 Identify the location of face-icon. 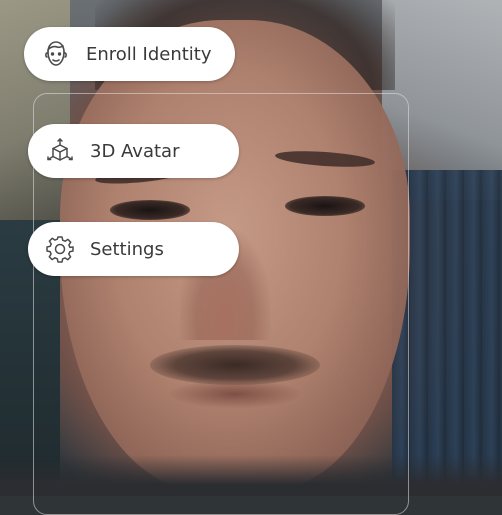
(56, 54).